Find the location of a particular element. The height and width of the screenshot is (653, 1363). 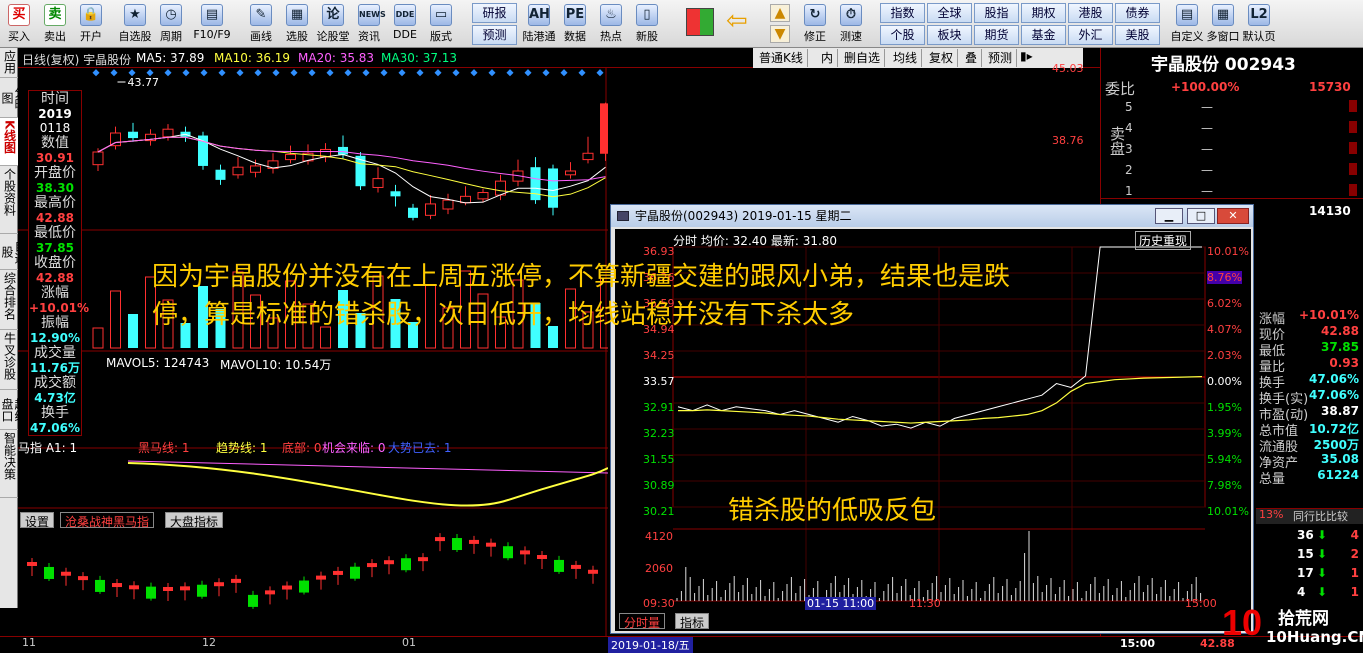

market-btn-1-1: 板块 is located at coordinates (949, 35).